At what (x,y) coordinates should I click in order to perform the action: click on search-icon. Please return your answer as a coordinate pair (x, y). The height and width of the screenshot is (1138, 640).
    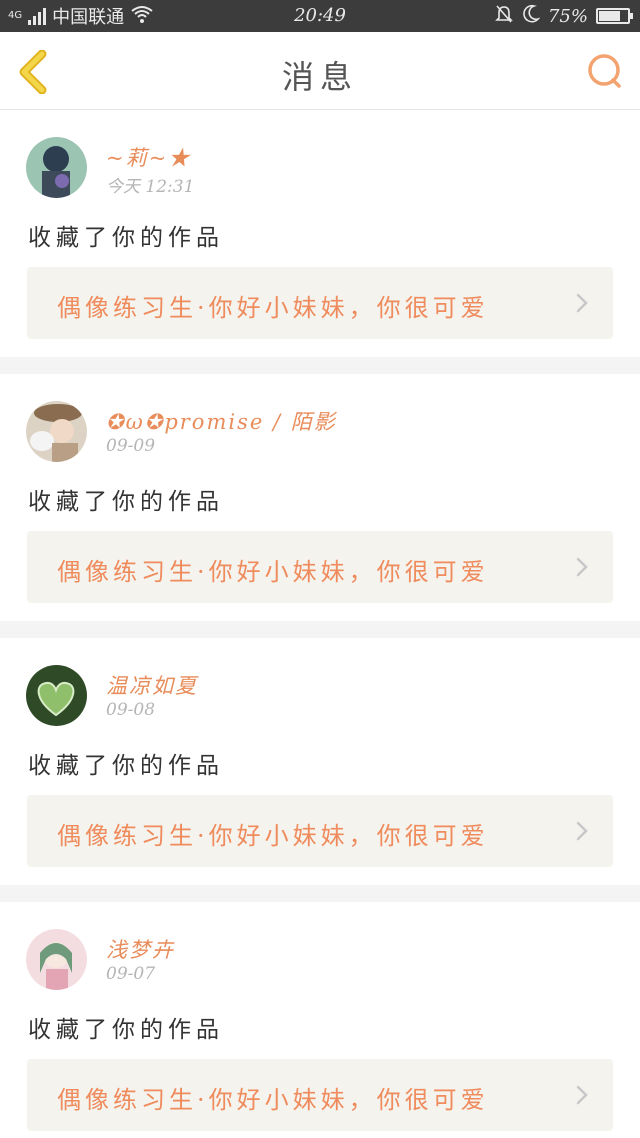
    Looking at the image, I should click on (604, 71).